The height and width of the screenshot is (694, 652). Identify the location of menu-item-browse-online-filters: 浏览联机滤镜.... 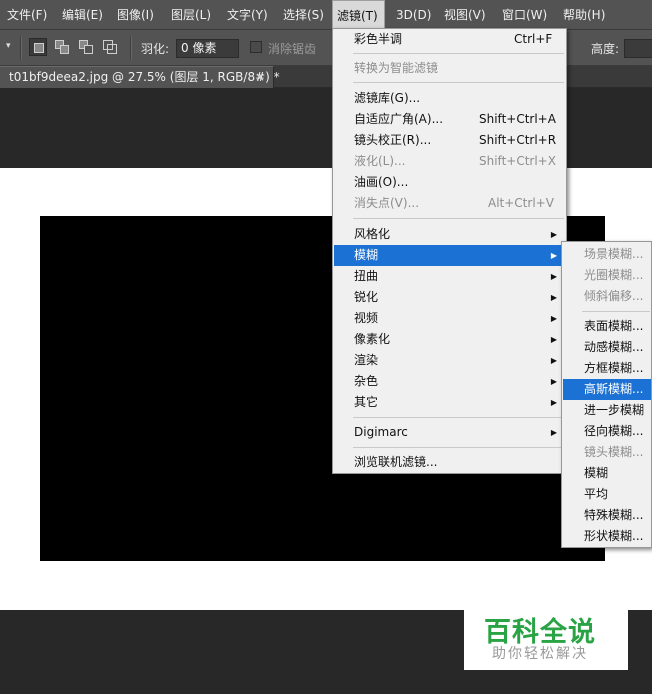
(449, 462).